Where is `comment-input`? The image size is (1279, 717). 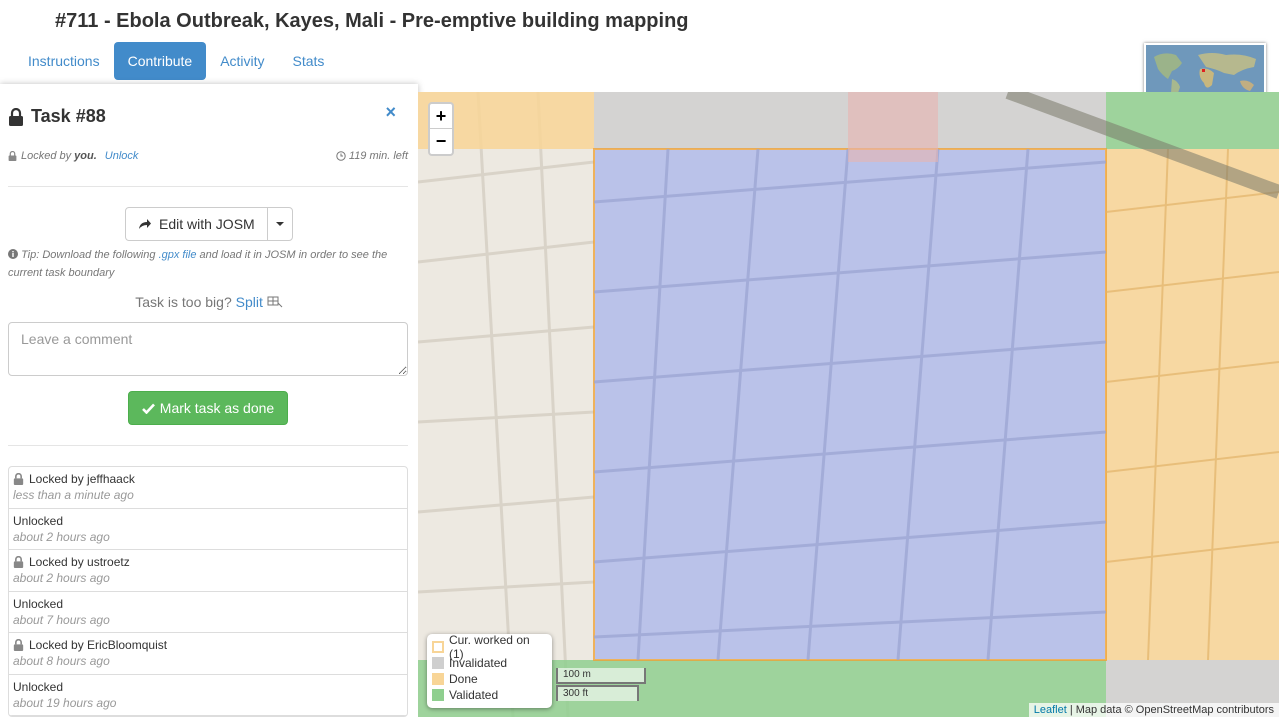
comment-input is located at coordinates (208, 349).